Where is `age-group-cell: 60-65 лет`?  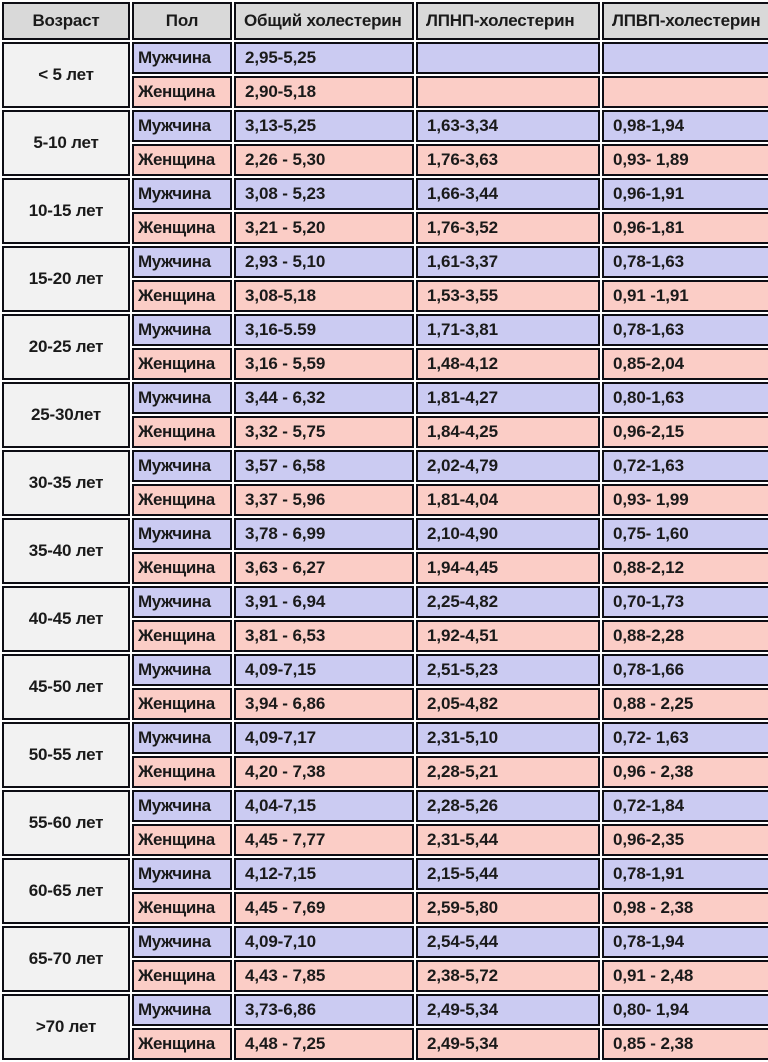 age-group-cell: 60-65 лет is located at coordinates (66, 891).